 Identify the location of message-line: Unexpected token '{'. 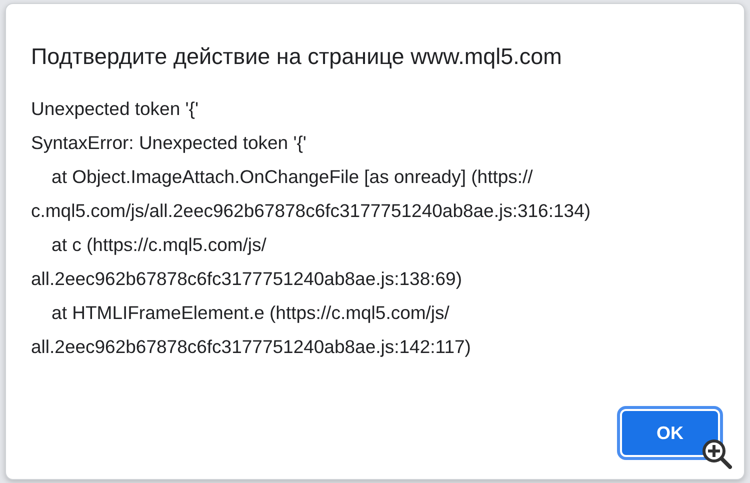
(115, 108).